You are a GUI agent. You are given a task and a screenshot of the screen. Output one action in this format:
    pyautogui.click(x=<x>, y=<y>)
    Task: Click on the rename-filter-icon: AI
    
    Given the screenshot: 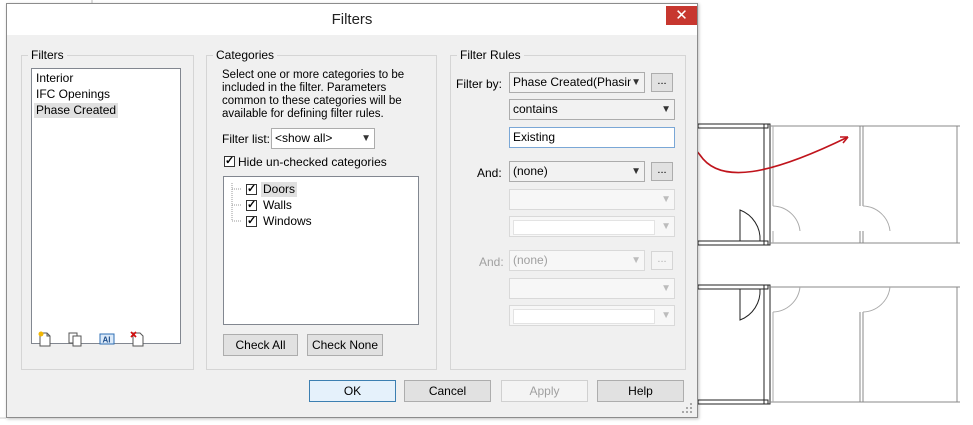 What is the action you would take?
    pyautogui.click(x=107, y=339)
    